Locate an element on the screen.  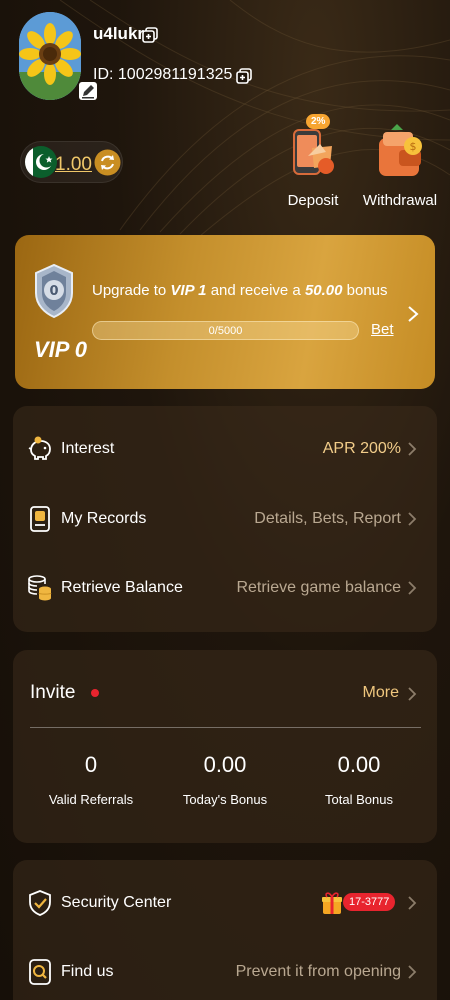
vip-shield-icon: 0 is located at coordinates (54, 291).